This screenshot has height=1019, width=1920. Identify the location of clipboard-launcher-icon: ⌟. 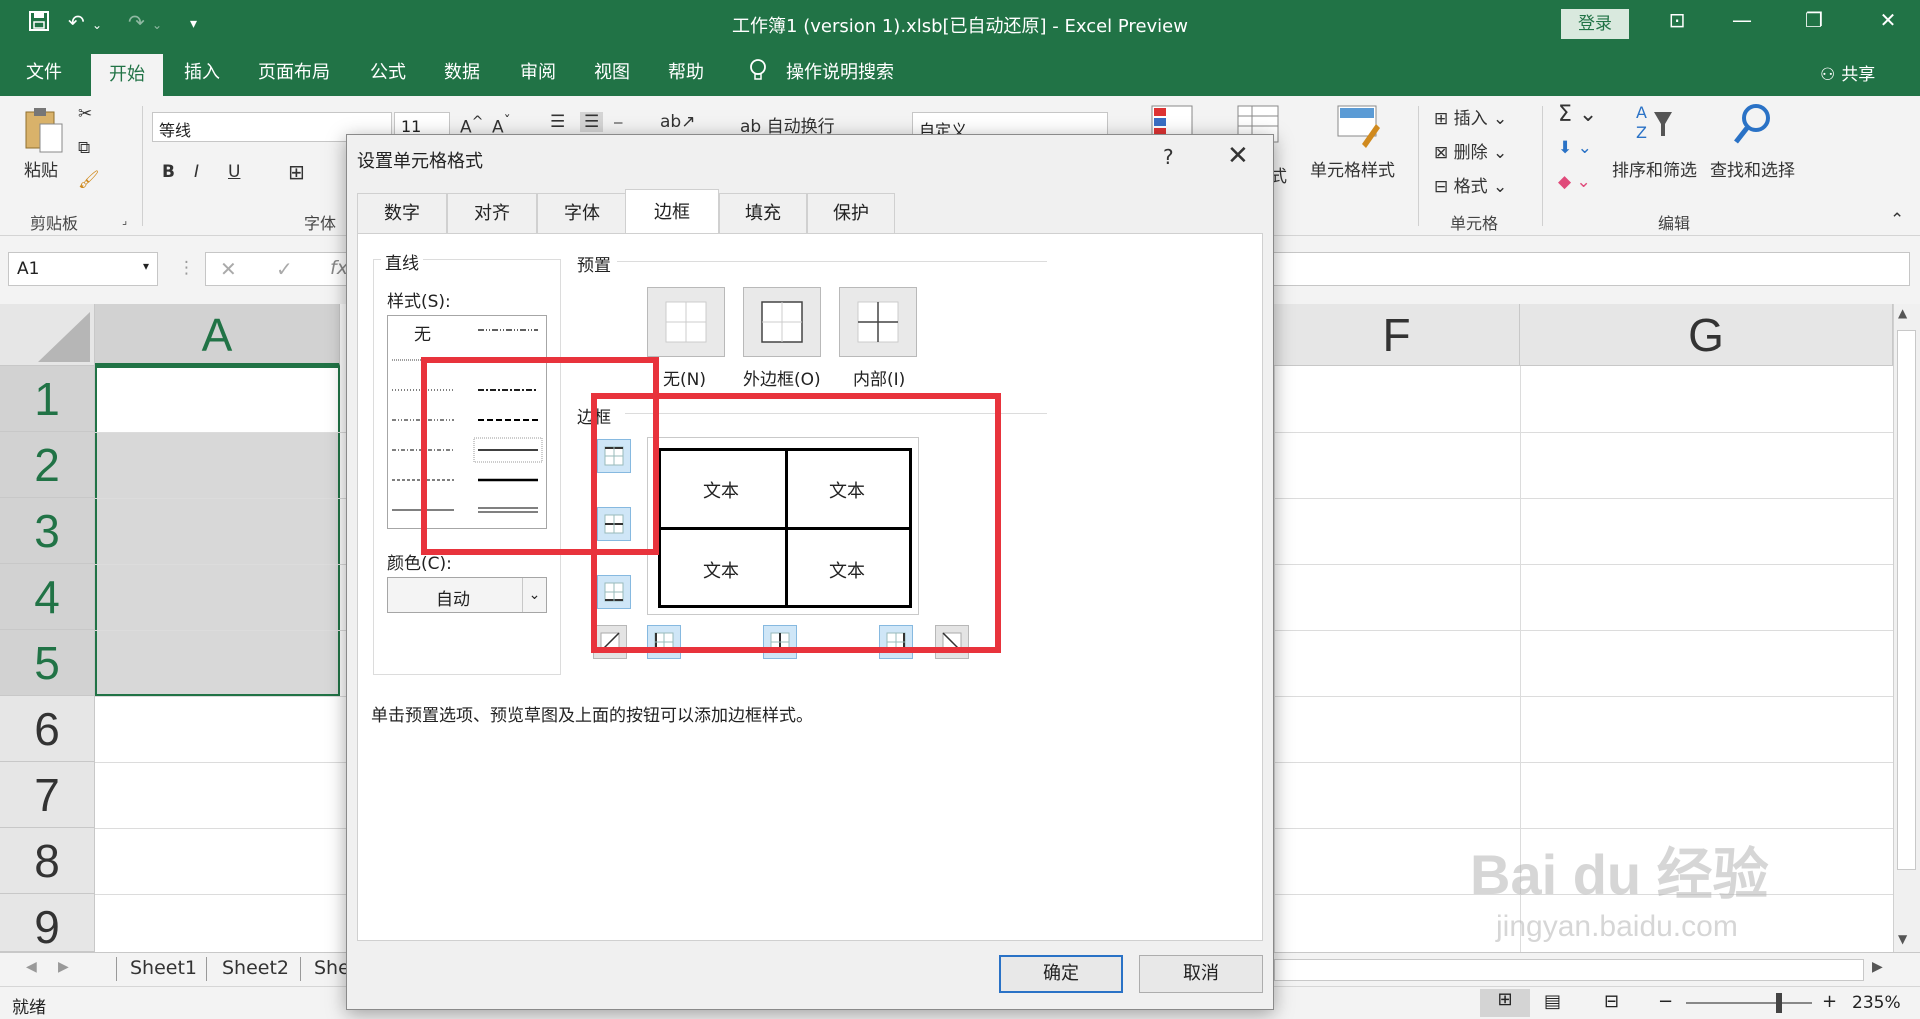
(124, 220).